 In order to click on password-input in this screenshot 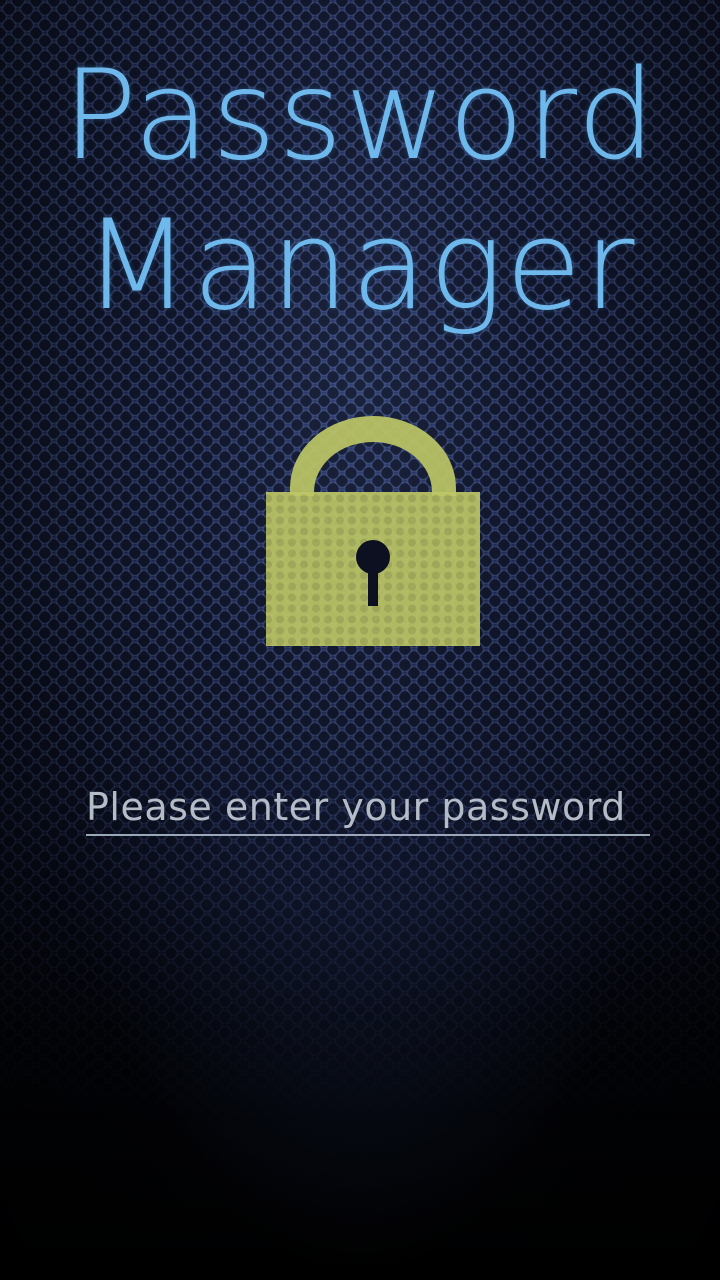, I will do `click(368, 808)`.